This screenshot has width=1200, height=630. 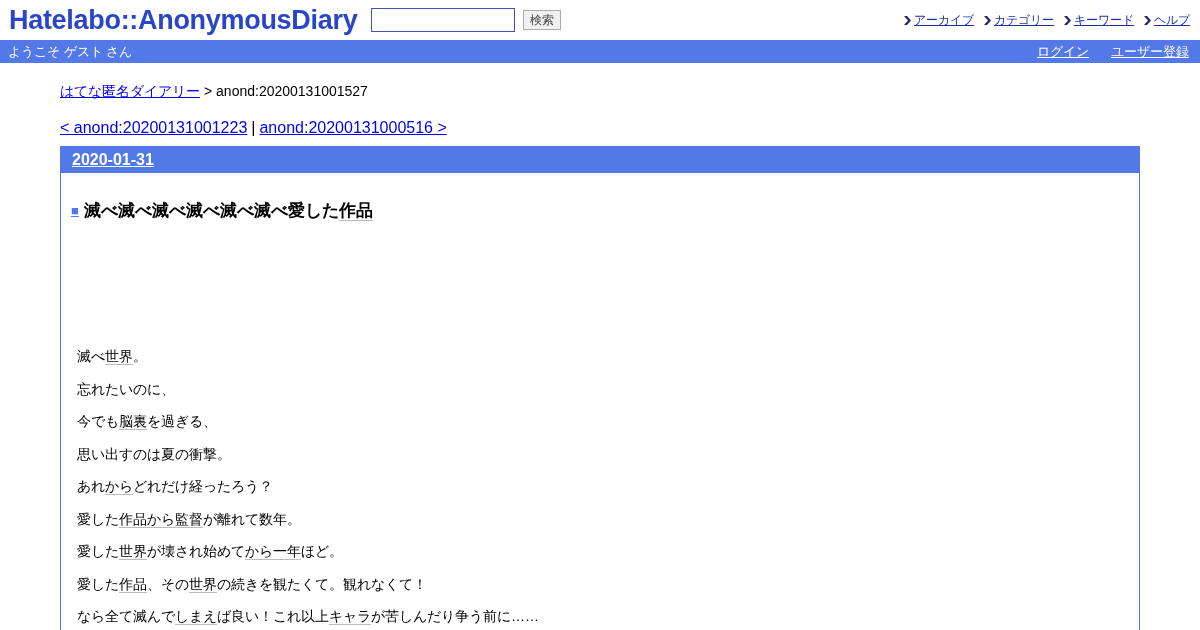 What do you see at coordinates (126, 388) in the screenshot?
I see `body-paragraph: 忘れたいのに、` at bounding box center [126, 388].